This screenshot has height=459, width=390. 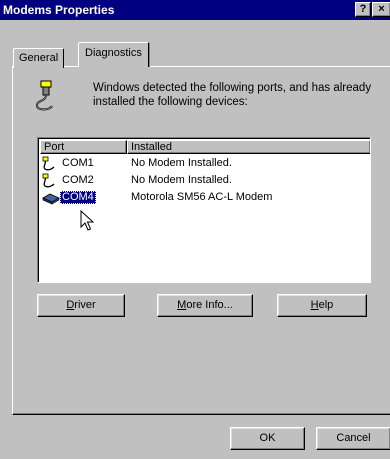 What do you see at coordinates (87, 220) in the screenshot?
I see `mouse-pointer-icon` at bounding box center [87, 220].